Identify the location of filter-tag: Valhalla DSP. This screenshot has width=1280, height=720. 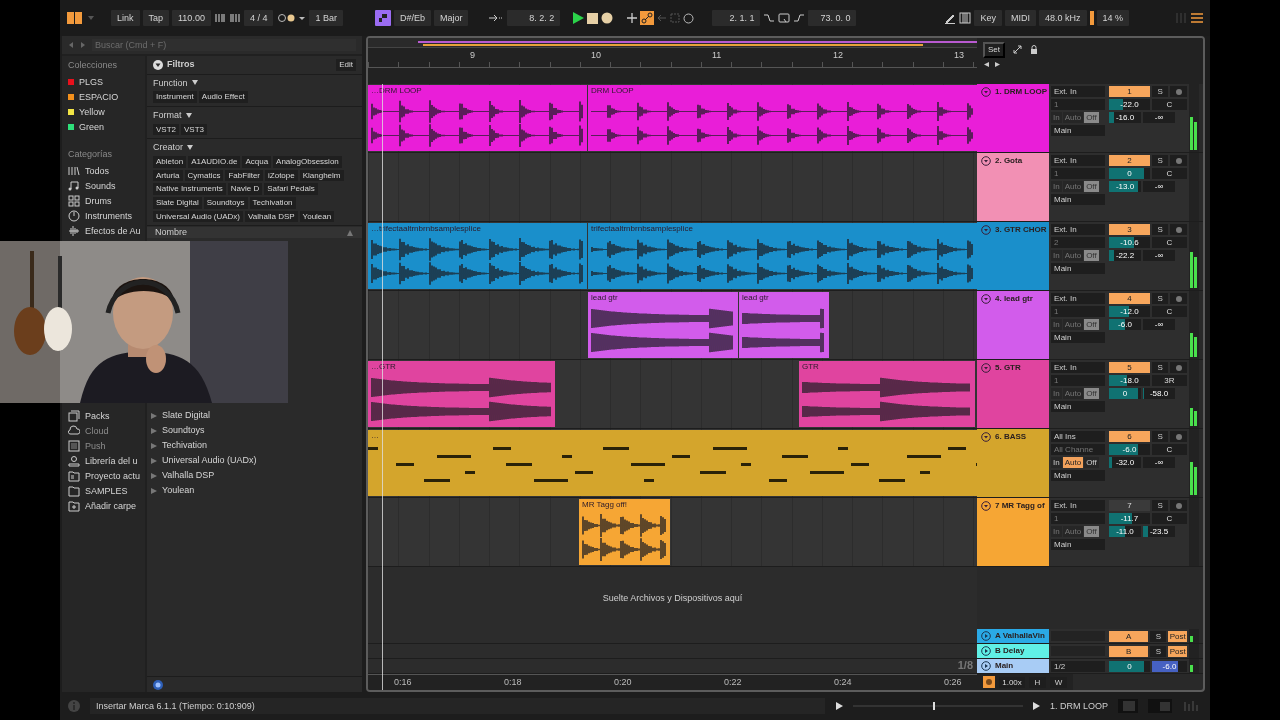
(271, 216).